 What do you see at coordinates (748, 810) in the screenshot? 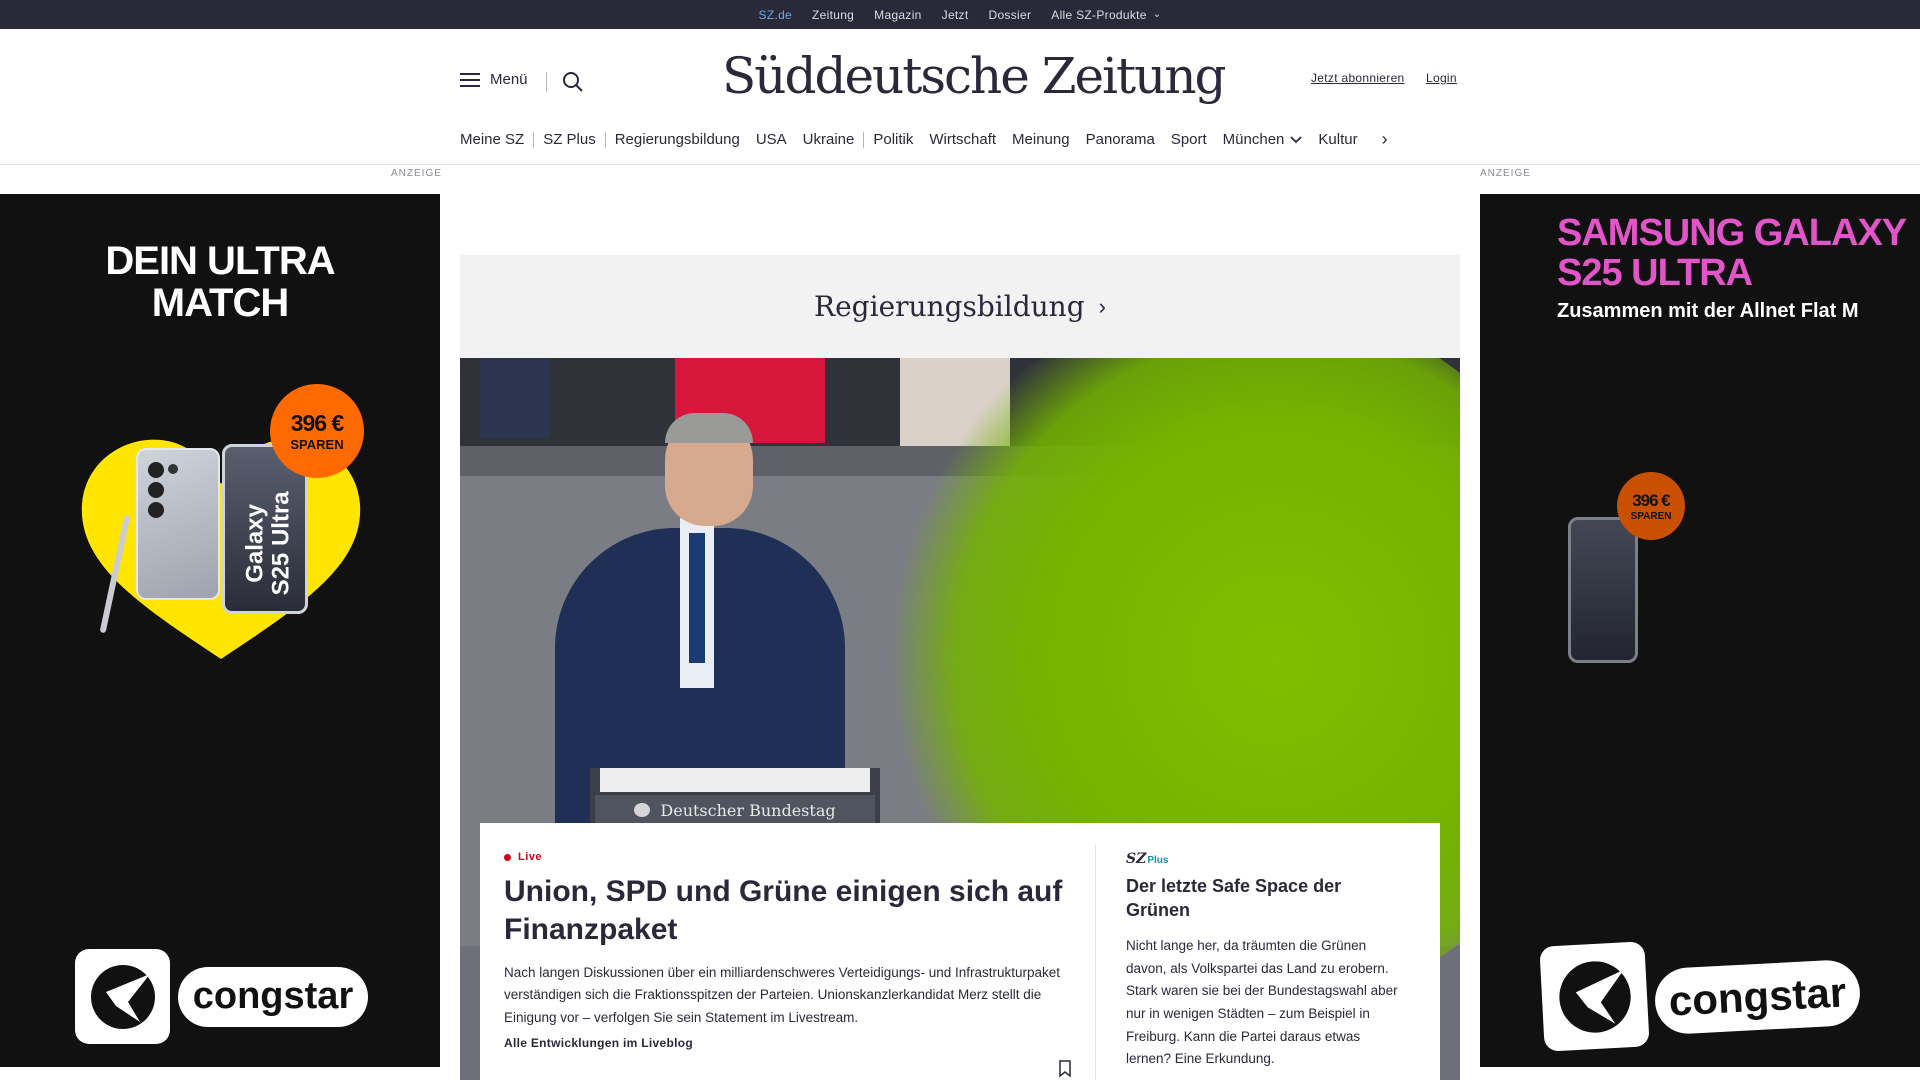
I see `lectern-sign-text: Deutscher Bundestag` at bounding box center [748, 810].